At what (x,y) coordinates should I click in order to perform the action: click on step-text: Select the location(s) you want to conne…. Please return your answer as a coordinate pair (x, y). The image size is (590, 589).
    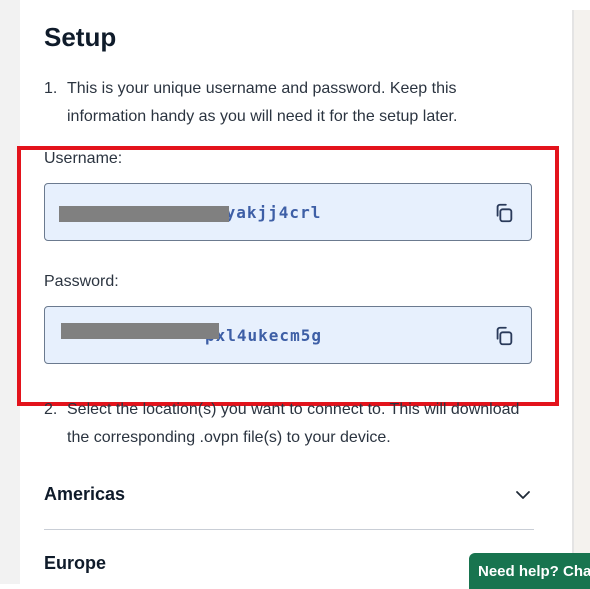
    Looking at the image, I should click on (293, 423).